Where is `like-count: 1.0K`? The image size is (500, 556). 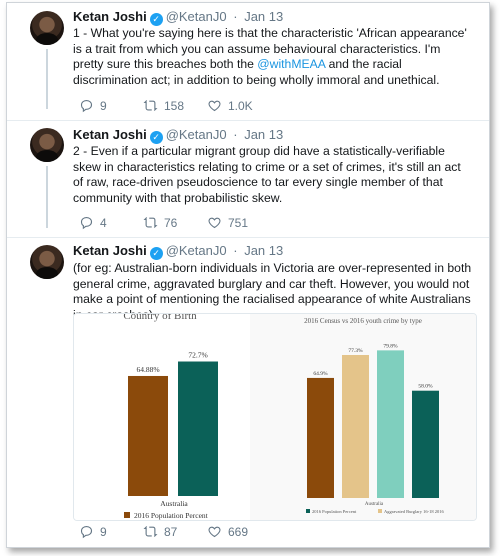 like-count: 1.0K is located at coordinates (240, 105).